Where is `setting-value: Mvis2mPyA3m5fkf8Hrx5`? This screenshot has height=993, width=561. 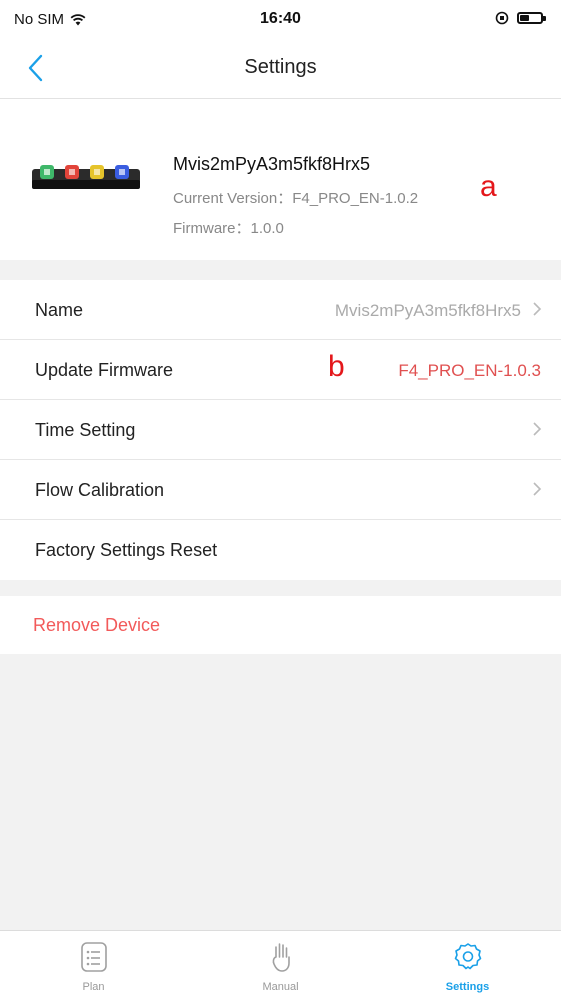 setting-value: Mvis2mPyA3m5fkf8Hrx5 is located at coordinates (427, 310).